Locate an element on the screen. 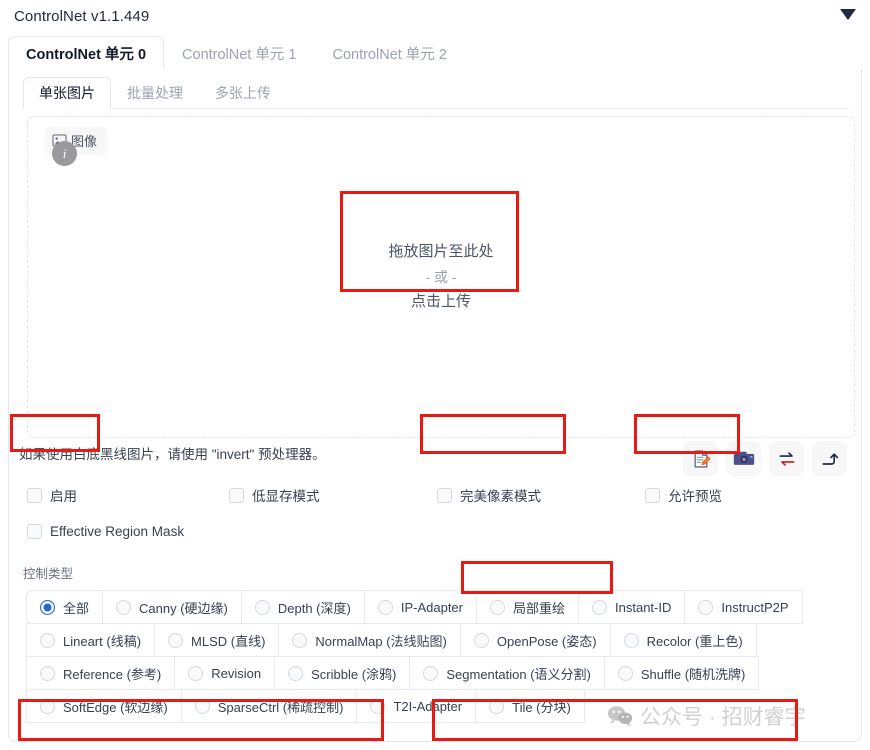  control-type-option-instant-id: Instant-ID is located at coordinates (632, 607).